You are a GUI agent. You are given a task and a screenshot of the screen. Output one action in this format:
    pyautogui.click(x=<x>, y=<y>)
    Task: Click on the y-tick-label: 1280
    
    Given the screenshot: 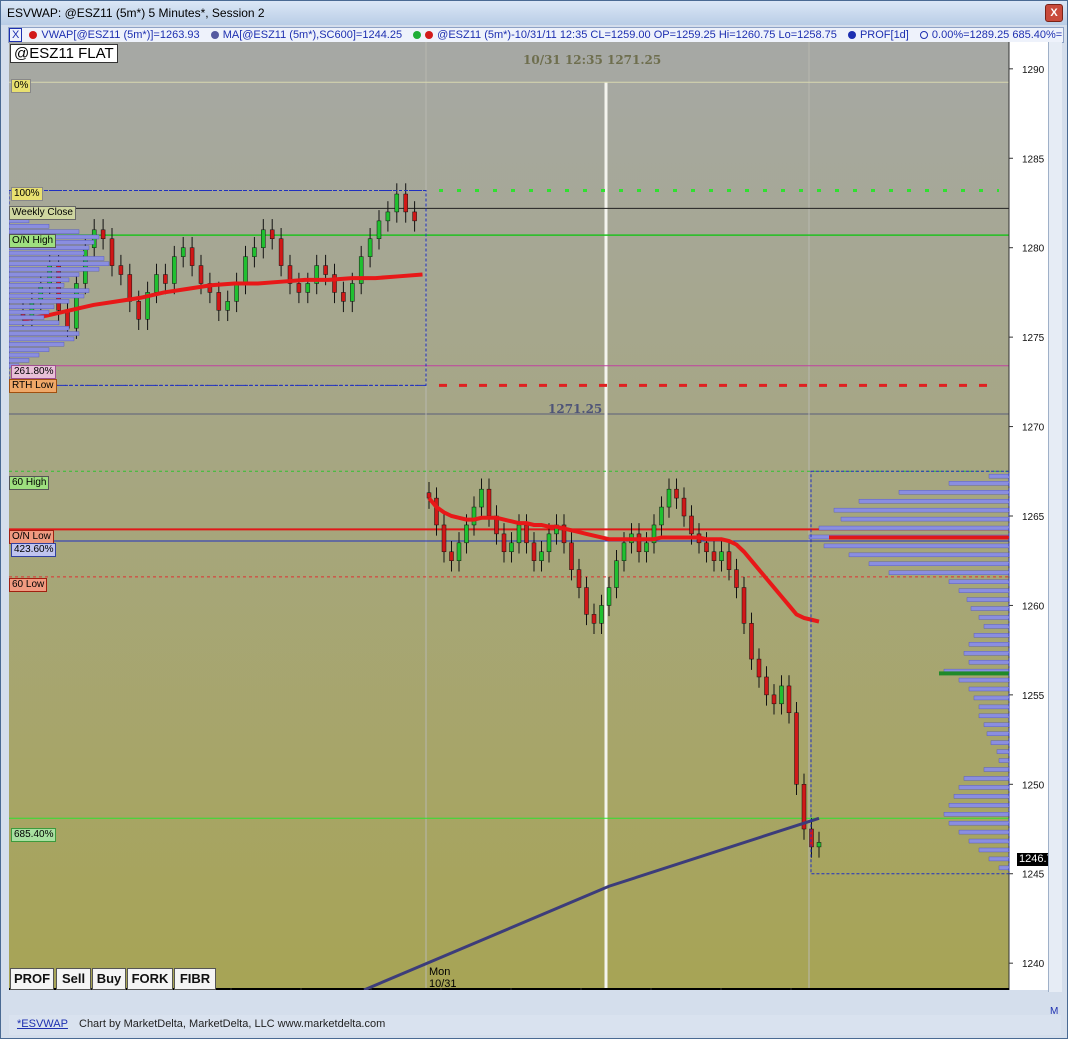 What is the action you would take?
    pyautogui.click(x=1033, y=249)
    